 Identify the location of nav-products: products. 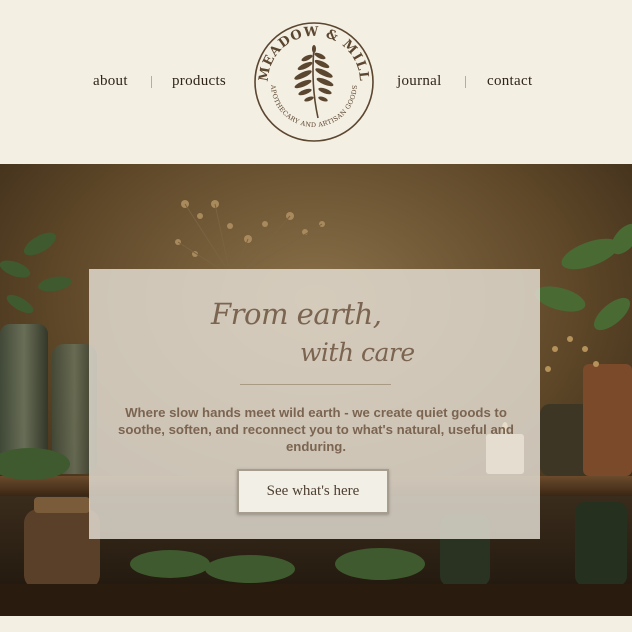
(199, 81).